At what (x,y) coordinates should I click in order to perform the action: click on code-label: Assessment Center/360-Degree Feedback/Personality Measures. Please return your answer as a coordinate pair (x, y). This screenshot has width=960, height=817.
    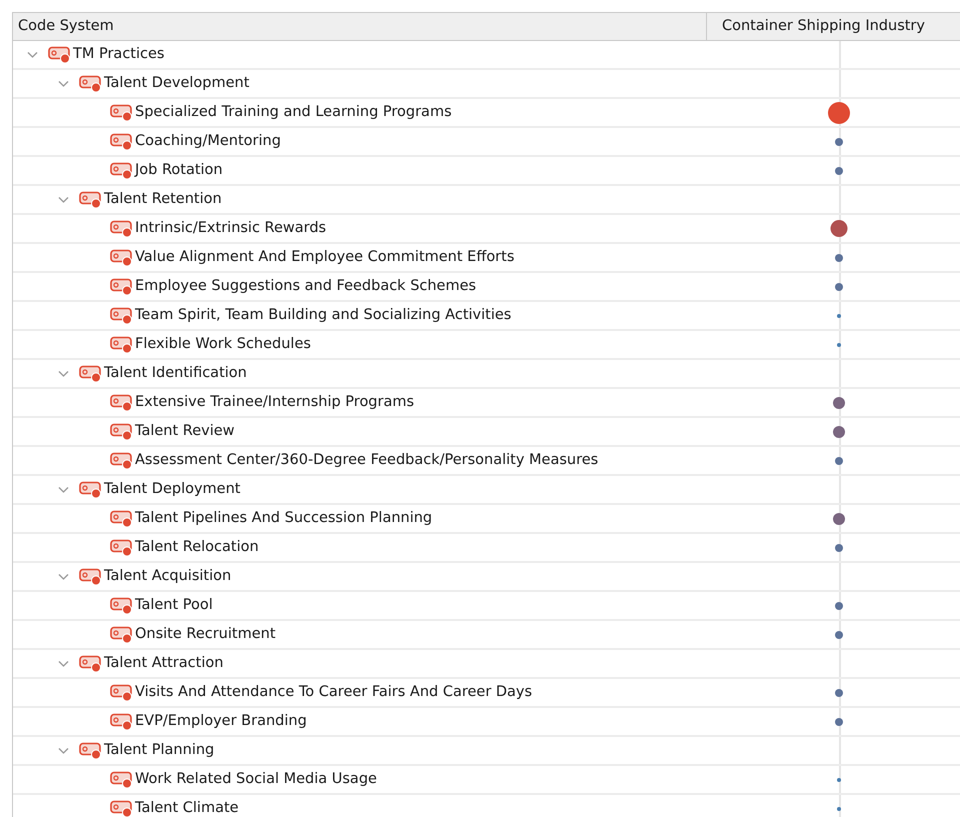
    Looking at the image, I should click on (366, 461).